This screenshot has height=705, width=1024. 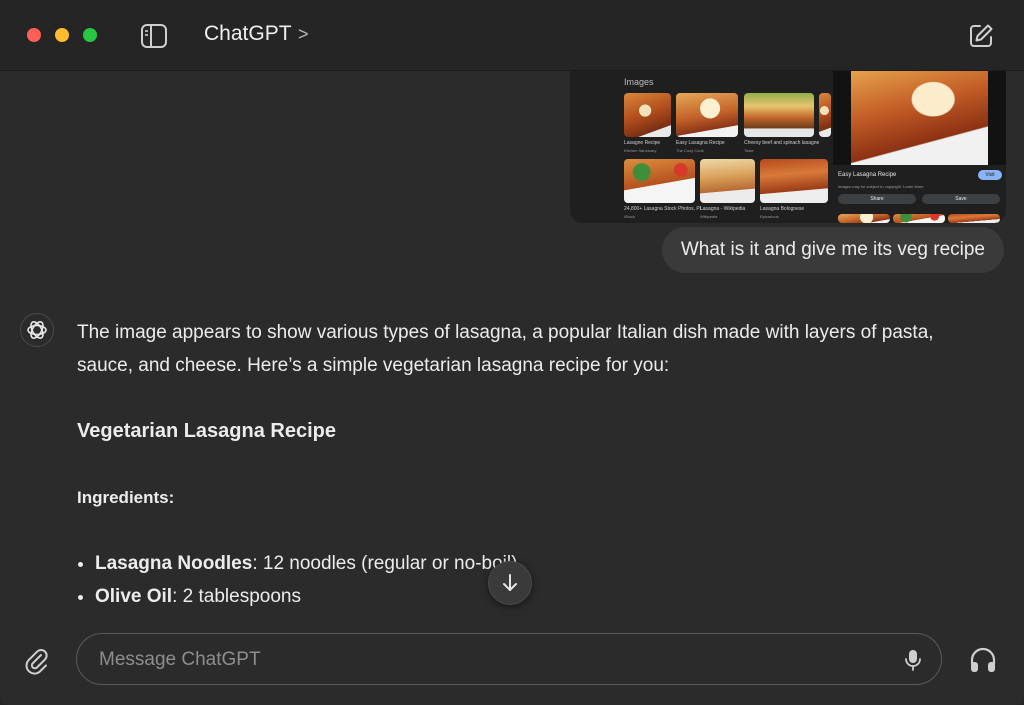 What do you see at coordinates (832, 250) in the screenshot?
I see `user-message: What is it and give me its veg recipe` at bounding box center [832, 250].